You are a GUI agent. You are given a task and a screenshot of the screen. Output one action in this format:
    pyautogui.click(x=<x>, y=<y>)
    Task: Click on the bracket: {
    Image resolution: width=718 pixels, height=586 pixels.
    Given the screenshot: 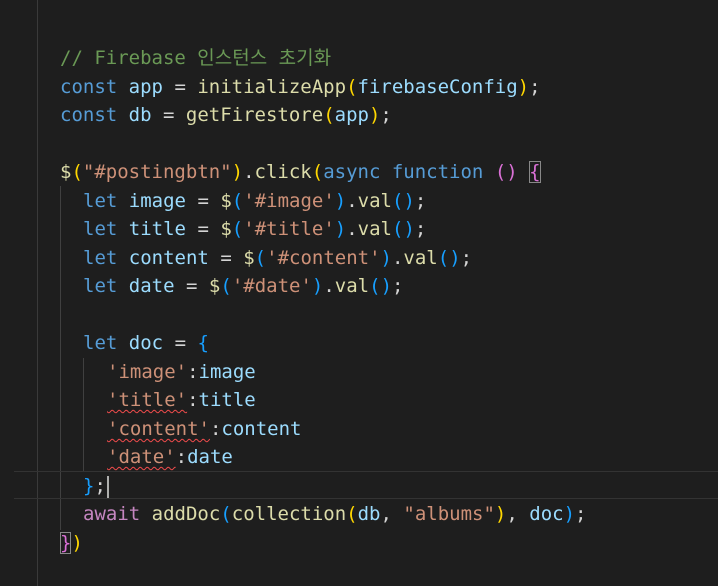 What is the action you would take?
    pyautogui.click(x=203, y=343)
    